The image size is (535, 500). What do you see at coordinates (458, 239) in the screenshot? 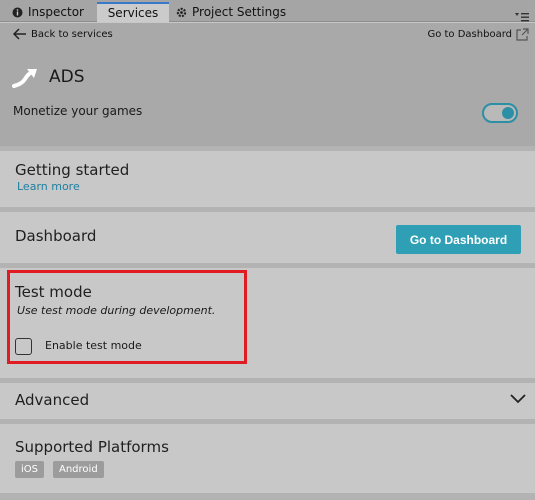
I see `go-to-dashboard-button: Go to Dashboard` at bounding box center [458, 239].